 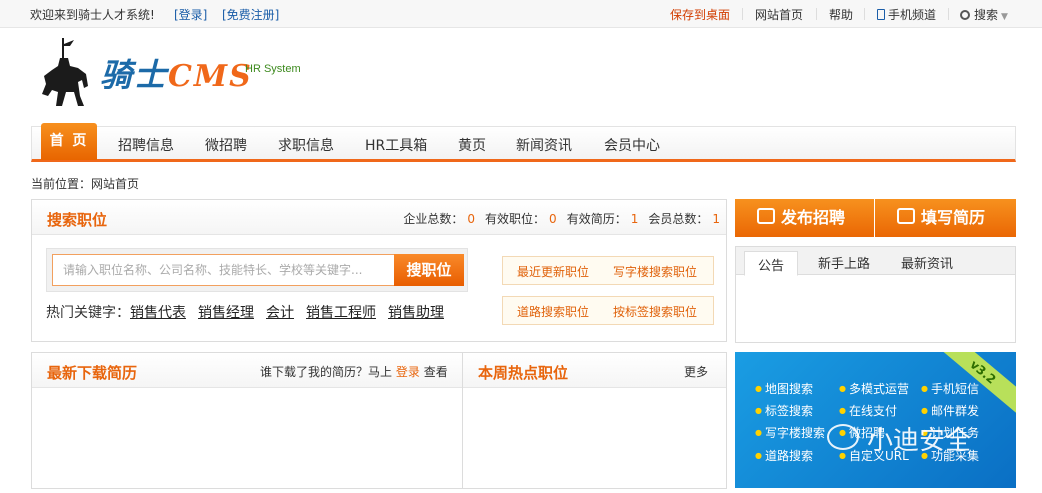 I want to click on search-icon, so click(x=965, y=15).